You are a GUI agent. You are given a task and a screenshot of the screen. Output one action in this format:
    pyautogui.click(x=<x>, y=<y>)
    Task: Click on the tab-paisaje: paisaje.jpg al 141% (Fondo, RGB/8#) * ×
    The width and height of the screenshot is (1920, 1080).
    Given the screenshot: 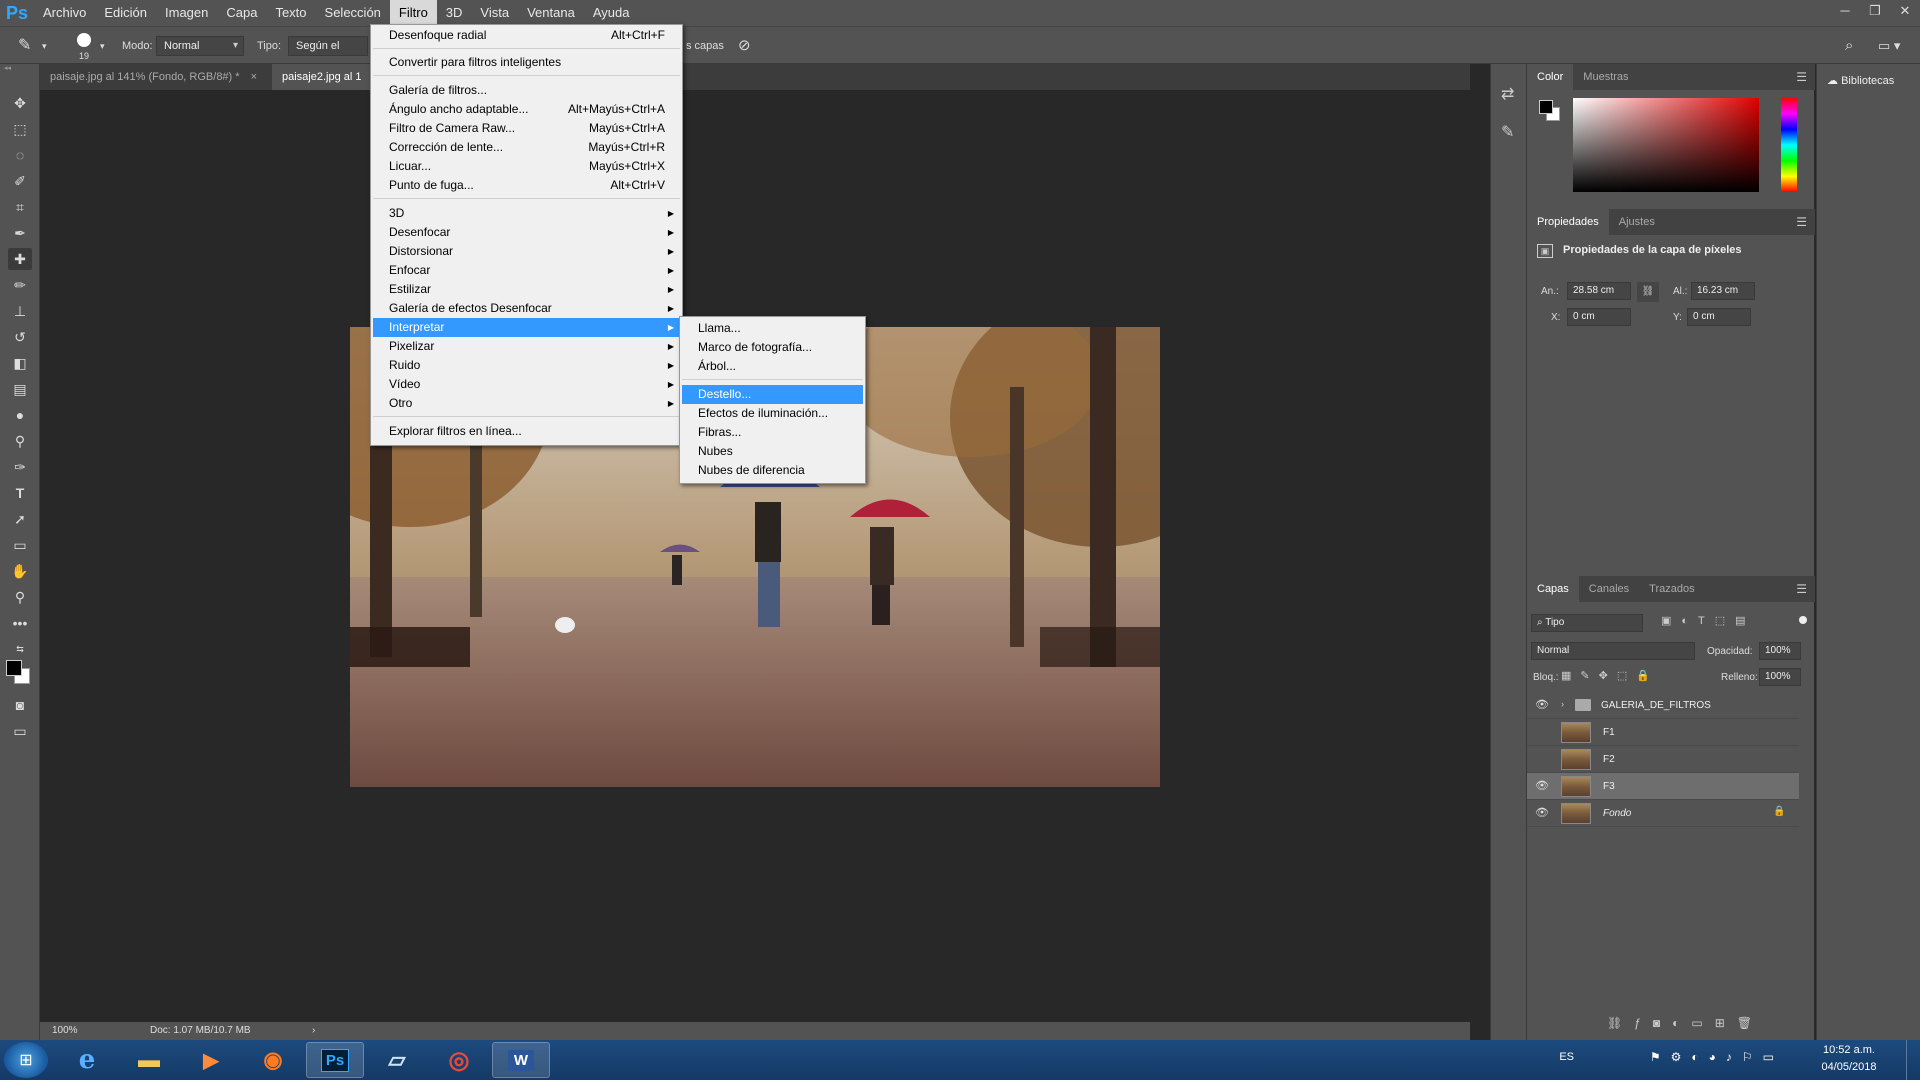 What is the action you would take?
    pyautogui.click(x=156, y=77)
    